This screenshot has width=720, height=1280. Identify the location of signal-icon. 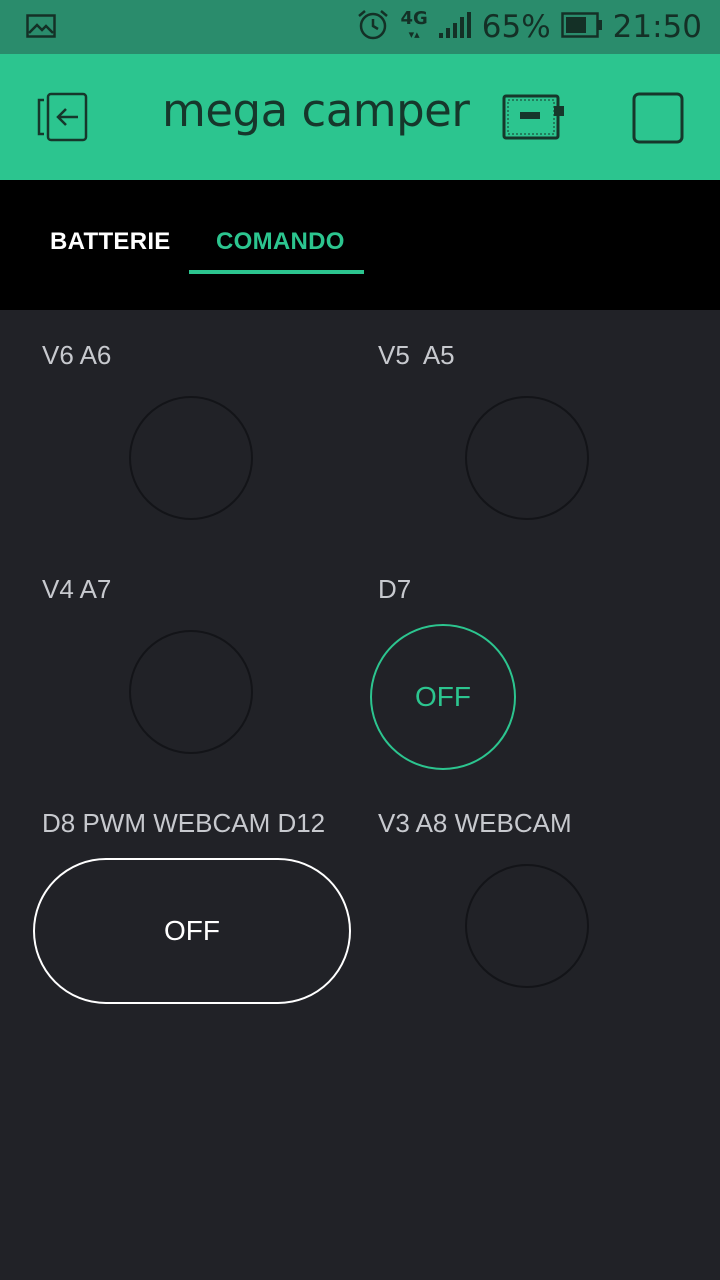
(455, 27).